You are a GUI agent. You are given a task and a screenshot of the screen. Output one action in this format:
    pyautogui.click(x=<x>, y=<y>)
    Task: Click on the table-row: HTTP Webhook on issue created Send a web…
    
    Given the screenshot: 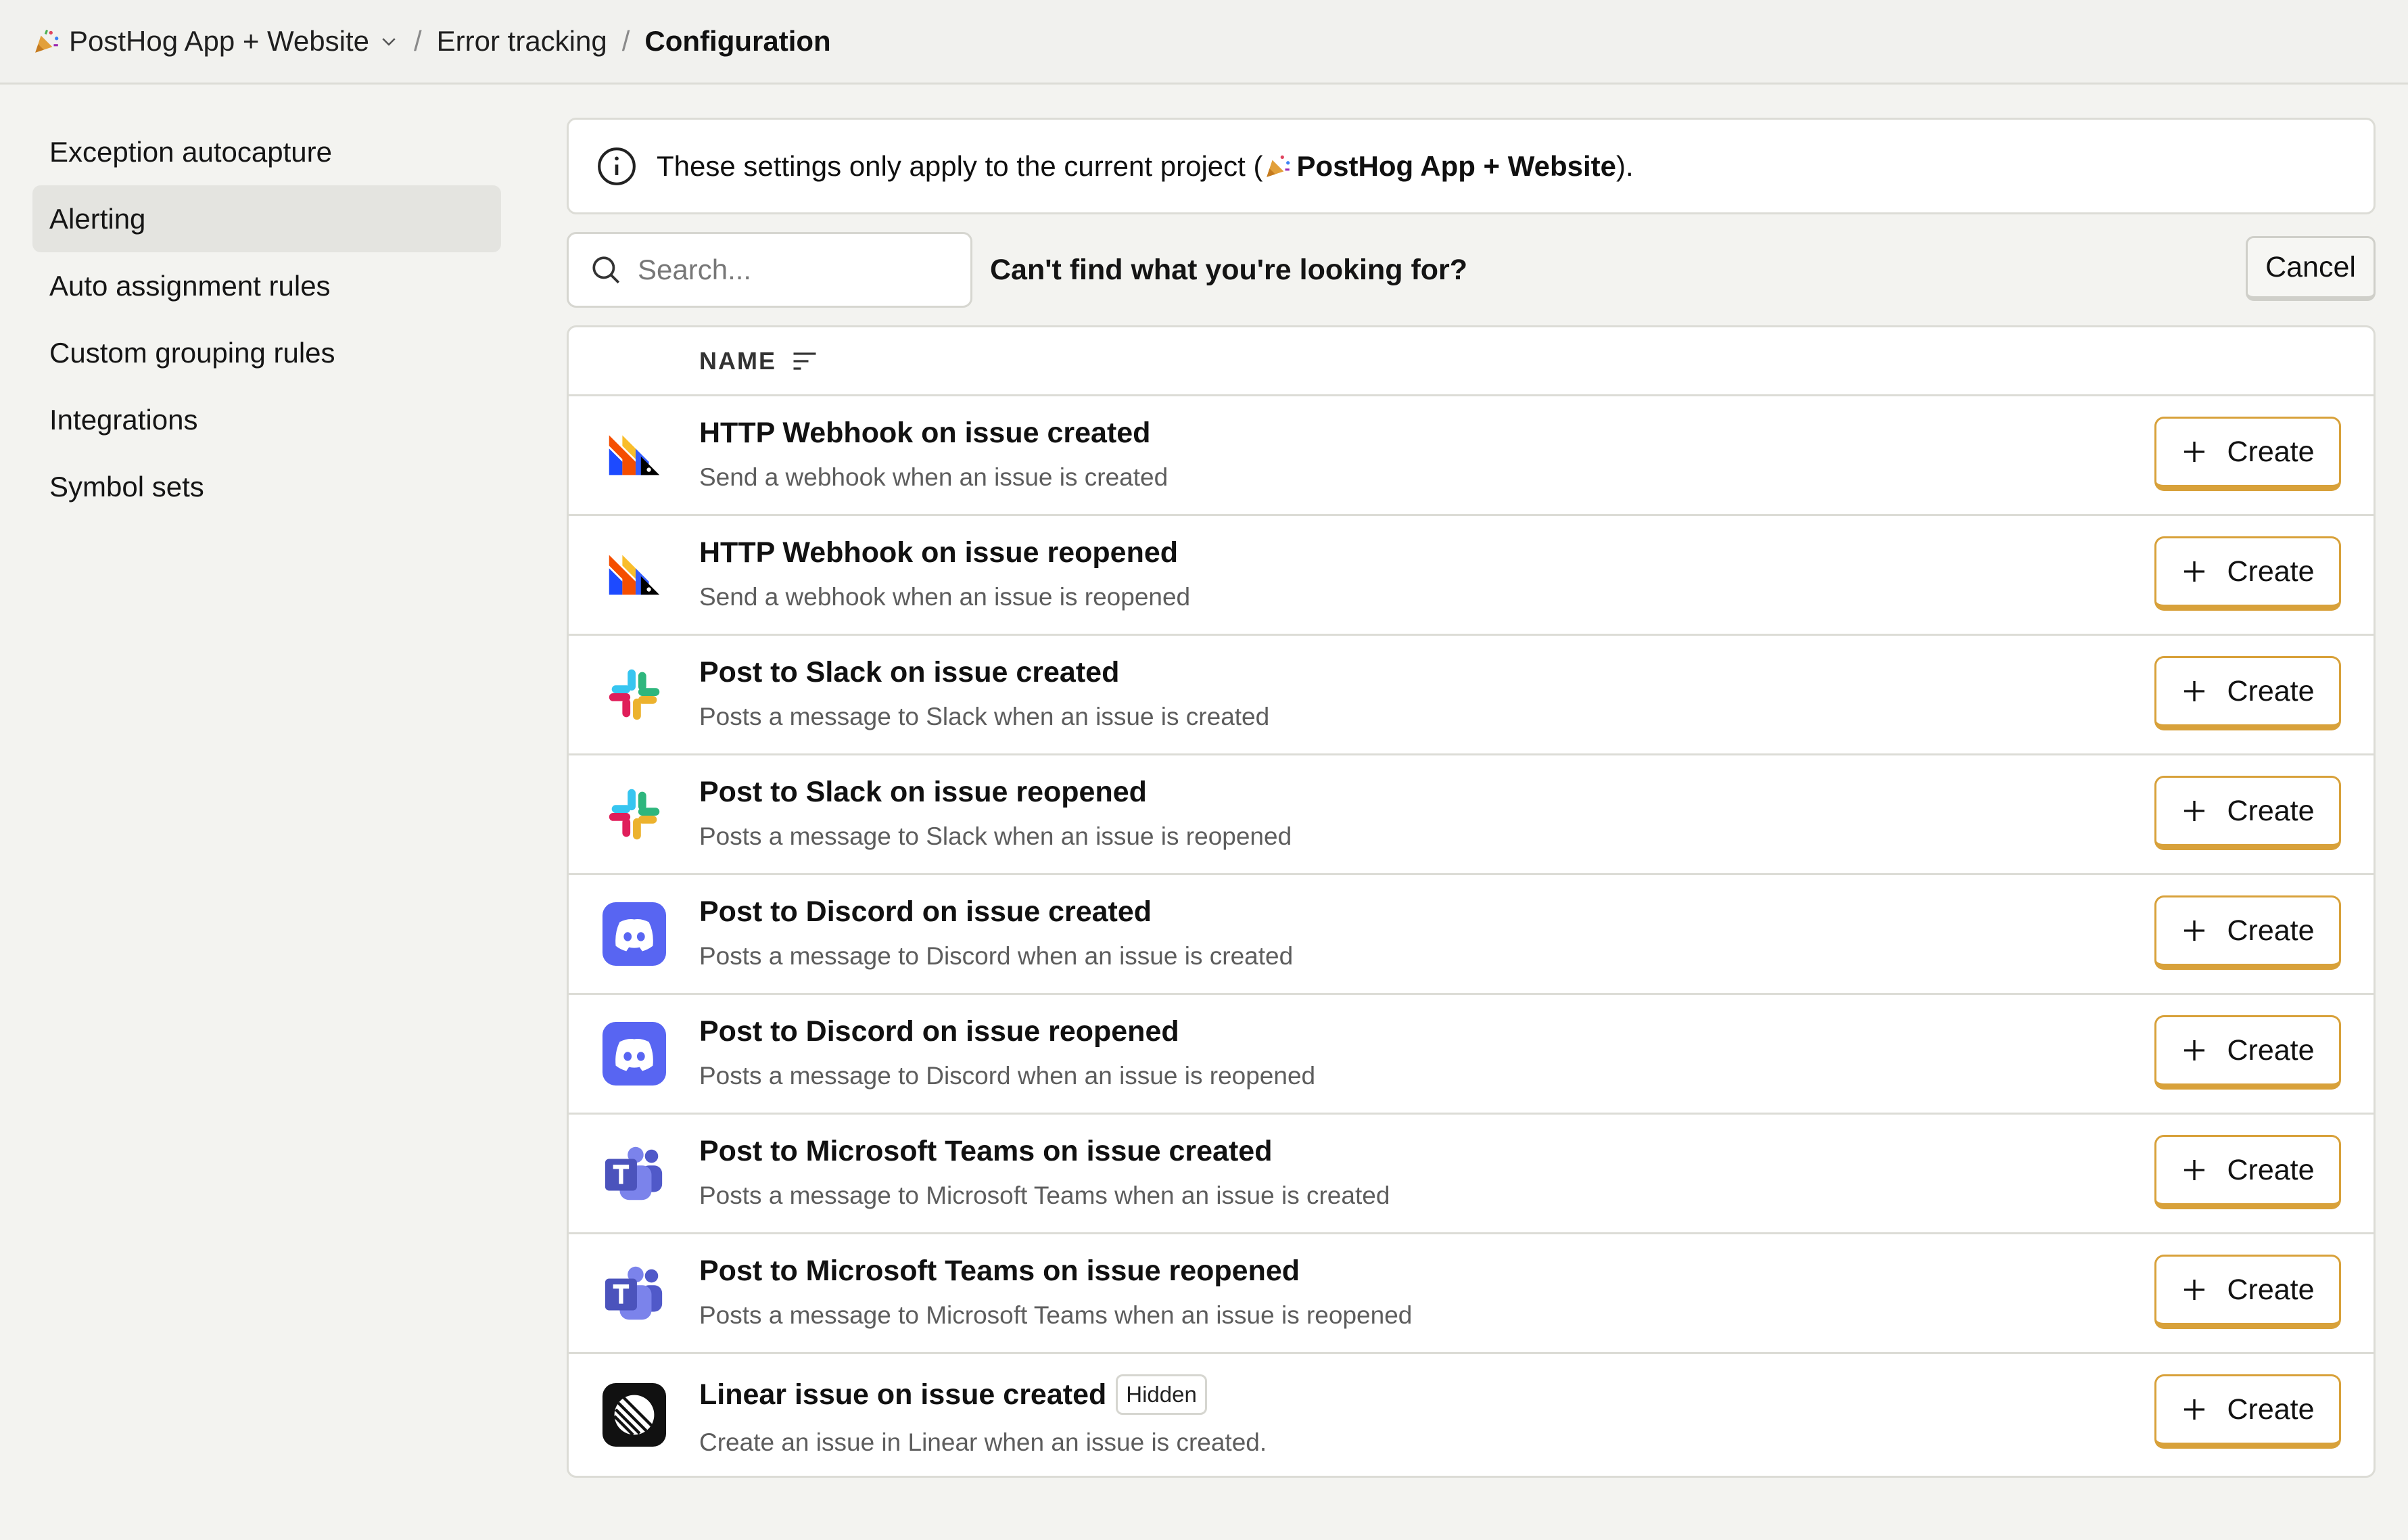 What is the action you would take?
    pyautogui.click(x=1471, y=456)
    